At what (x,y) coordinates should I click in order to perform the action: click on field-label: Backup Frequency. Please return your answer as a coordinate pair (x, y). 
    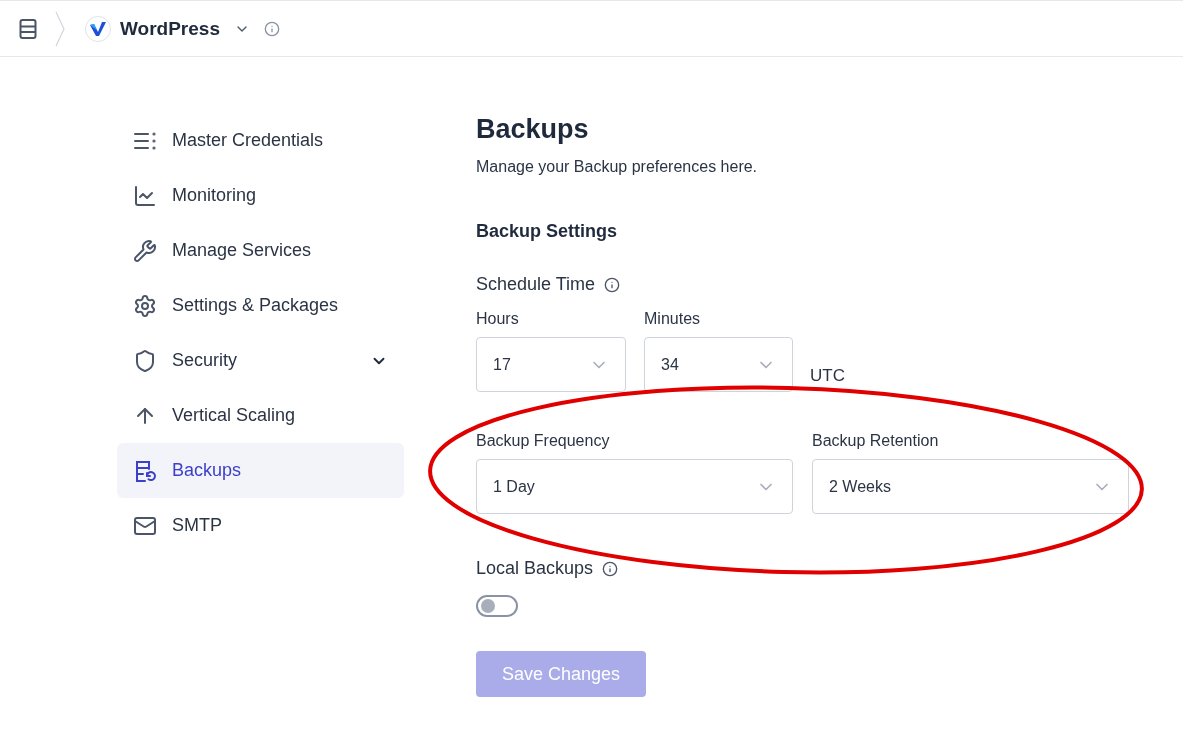
    Looking at the image, I should click on (543, 441).